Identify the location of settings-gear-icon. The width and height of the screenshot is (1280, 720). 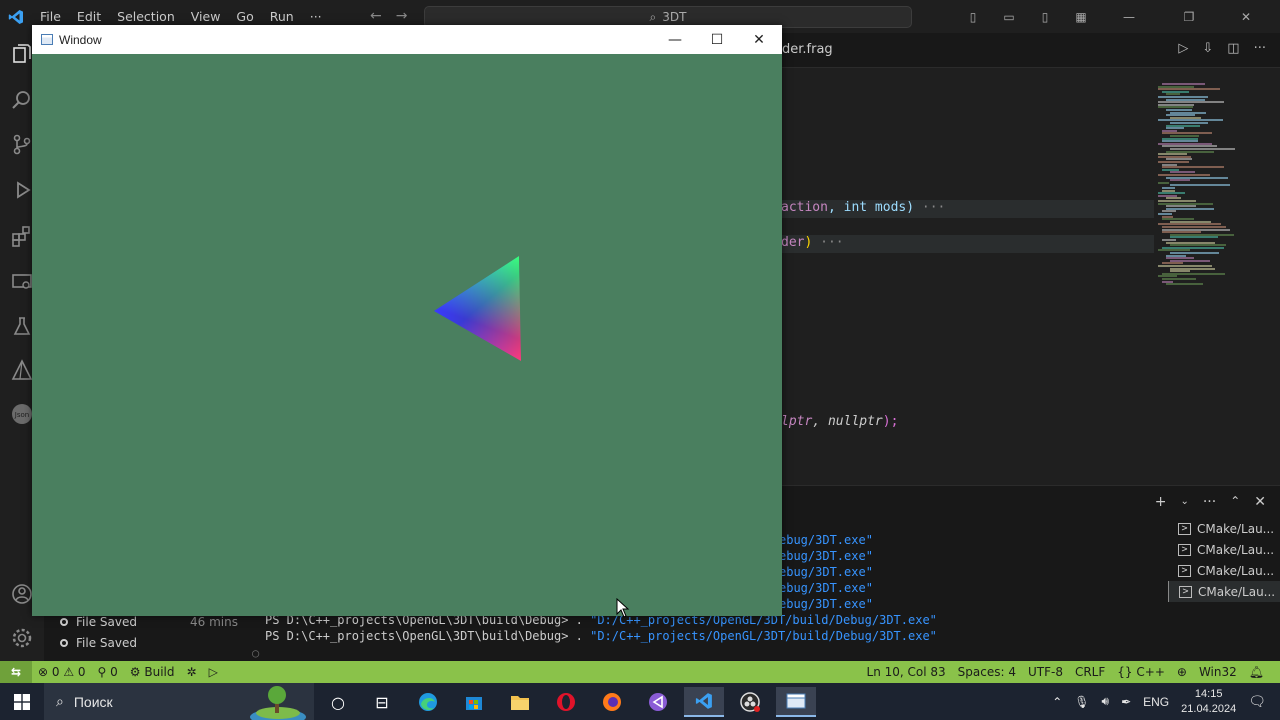
(22, 639).